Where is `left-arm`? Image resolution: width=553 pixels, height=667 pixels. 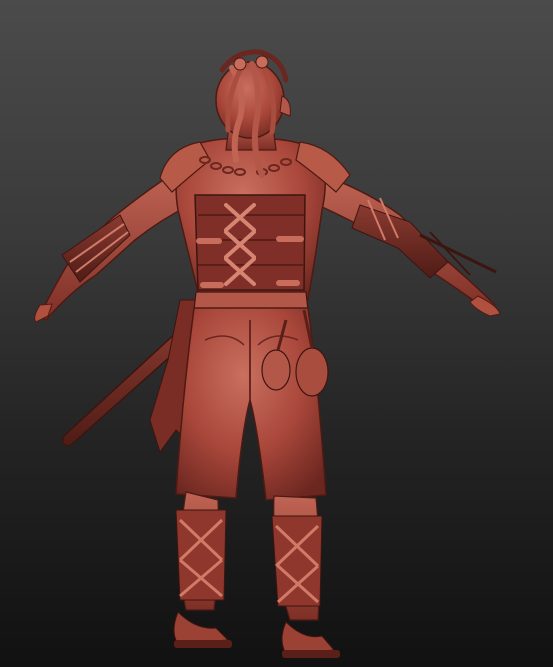
left-arm is located at coordinates (112, 245).